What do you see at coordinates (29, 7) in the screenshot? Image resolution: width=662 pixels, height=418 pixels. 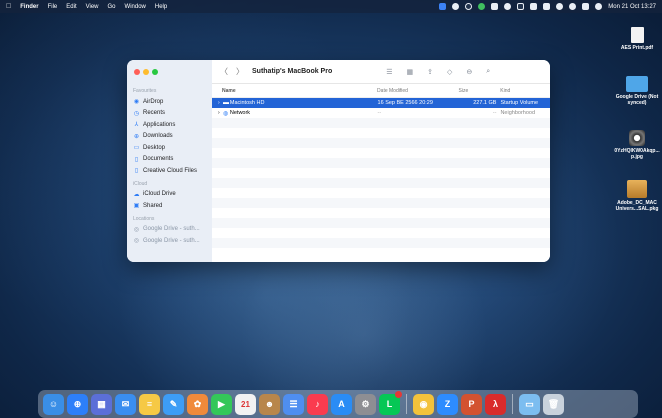 I see `menu-finder: Finder` at bounding box center [29, 7].